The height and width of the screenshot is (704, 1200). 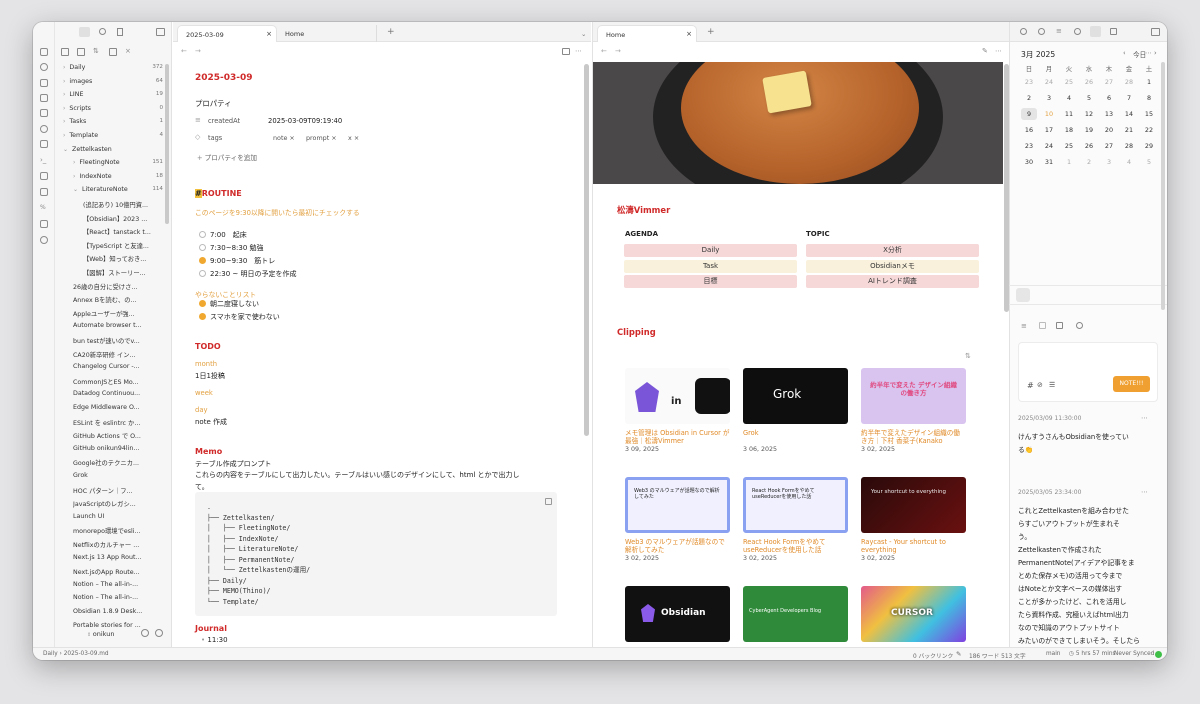 I want to click on calendar-day: 17, so click(x=1049, y=130).